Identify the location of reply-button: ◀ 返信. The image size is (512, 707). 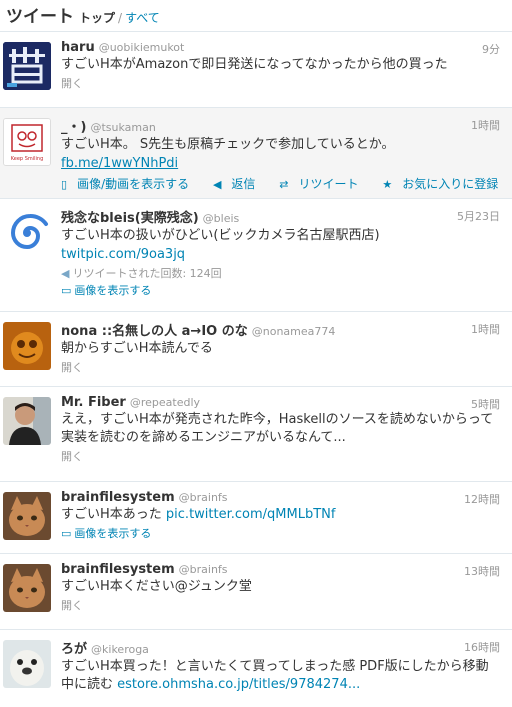
(239, 184).